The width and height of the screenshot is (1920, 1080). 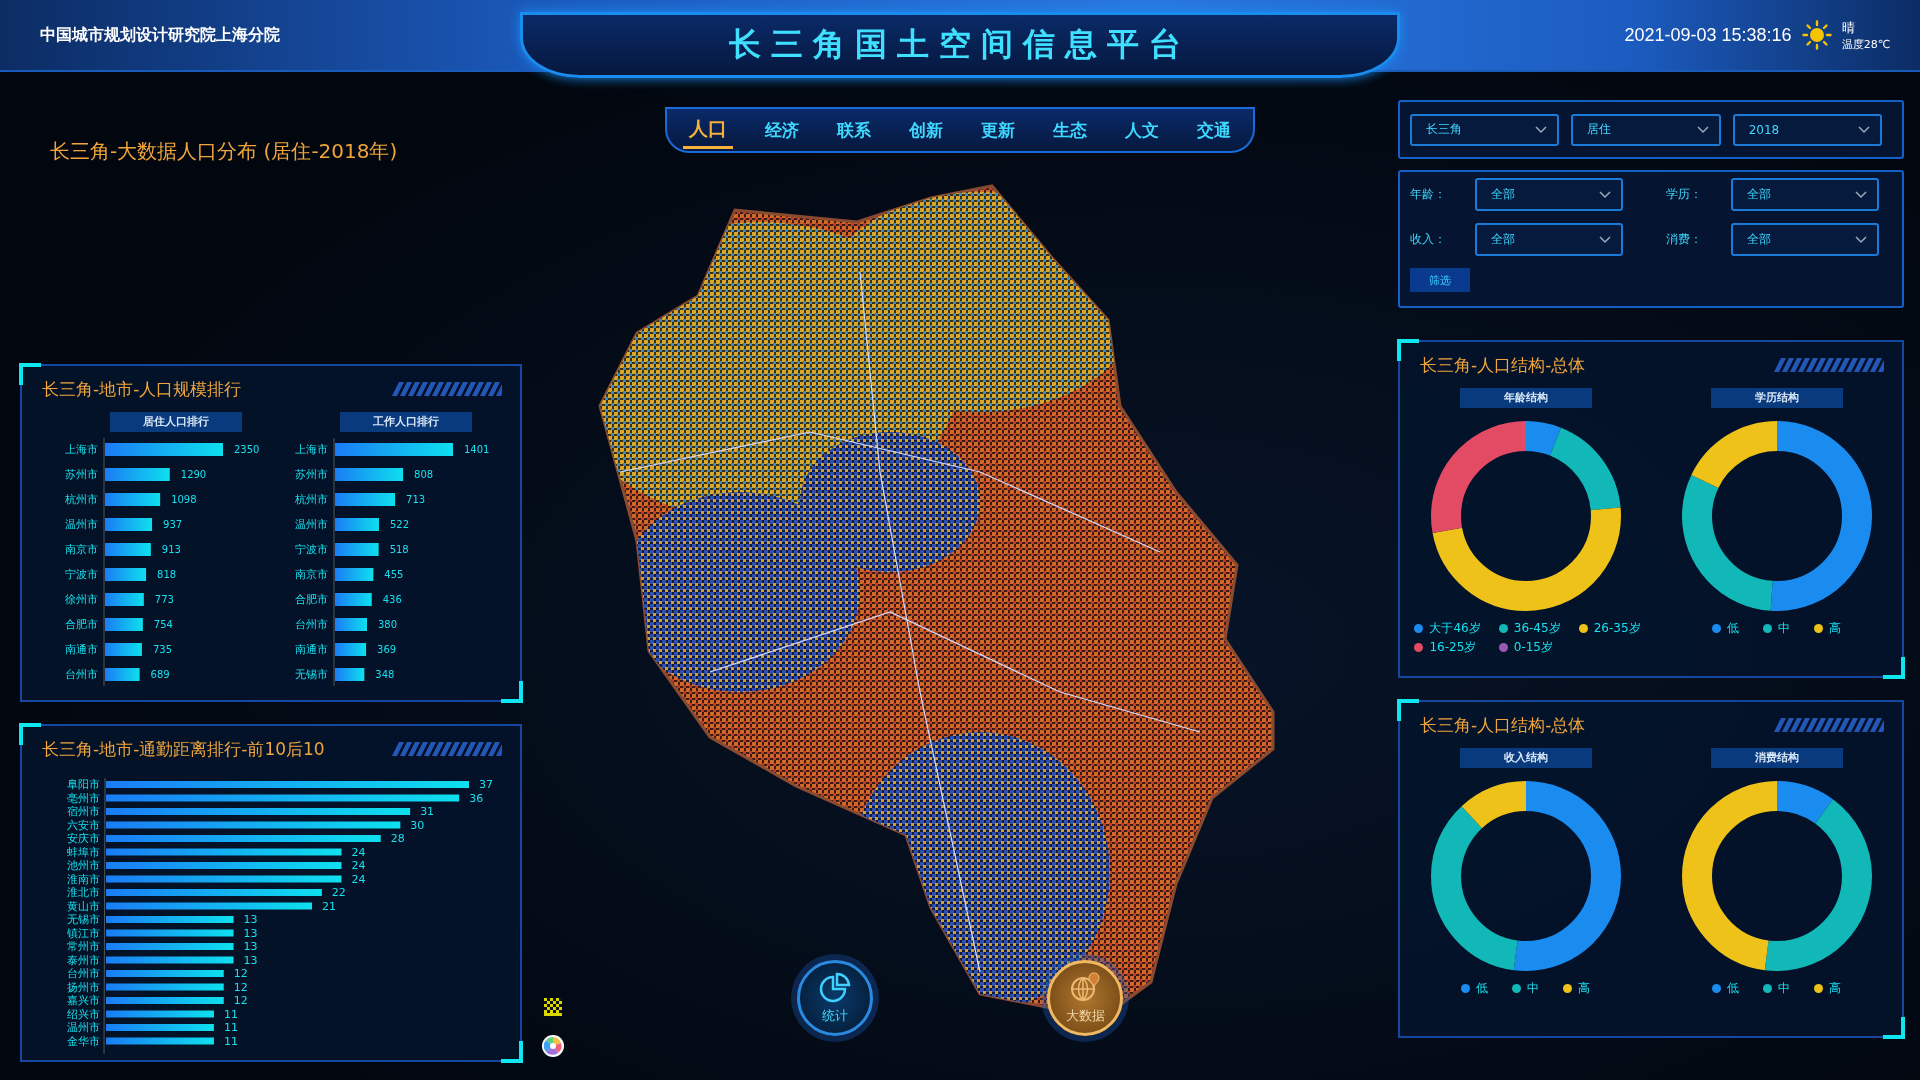 I want to click on filter-label: 消费：, so click(x=1684, y=239).